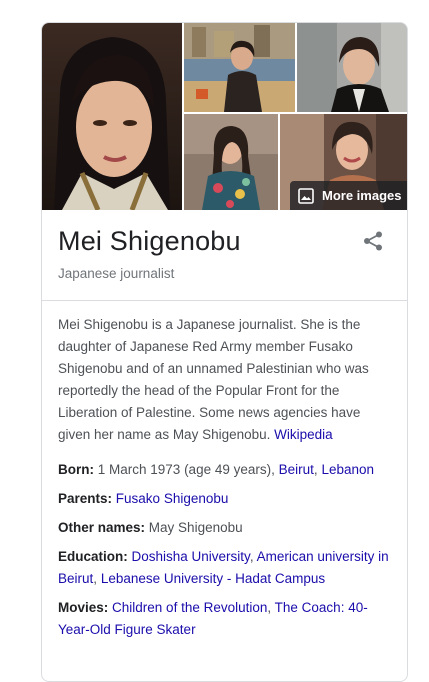  Describe the element at coordinates (102, 527) in the screenshot. I see `fact-label: Other names:` at that location.